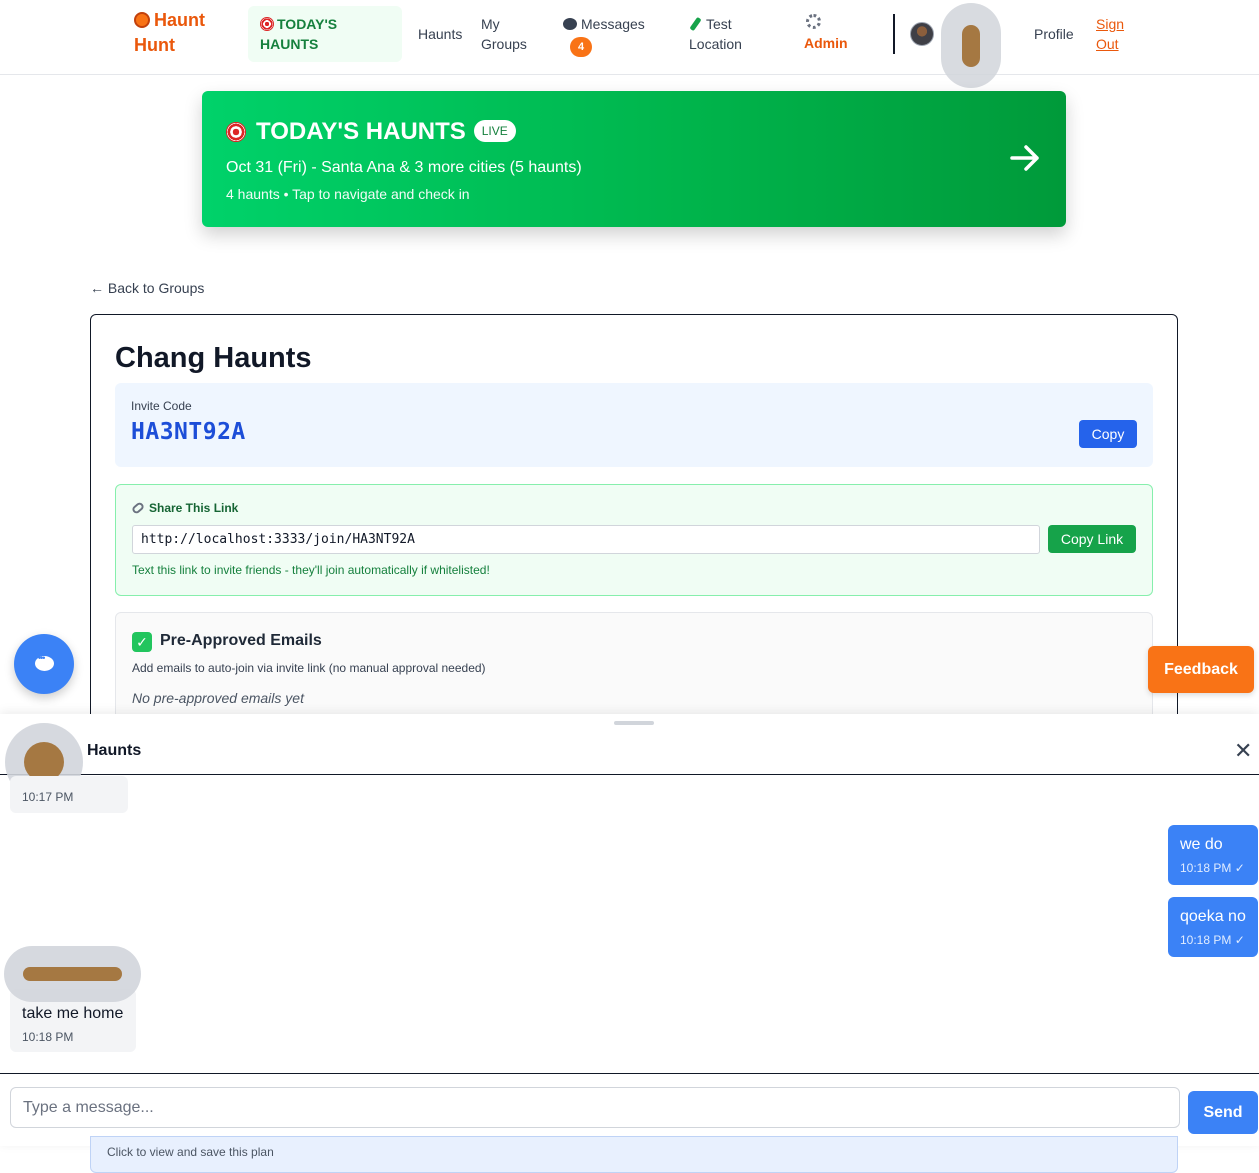  I want to click on banner-meta: 4 haunts • Tap to navigate and check in, so click(348, 194).